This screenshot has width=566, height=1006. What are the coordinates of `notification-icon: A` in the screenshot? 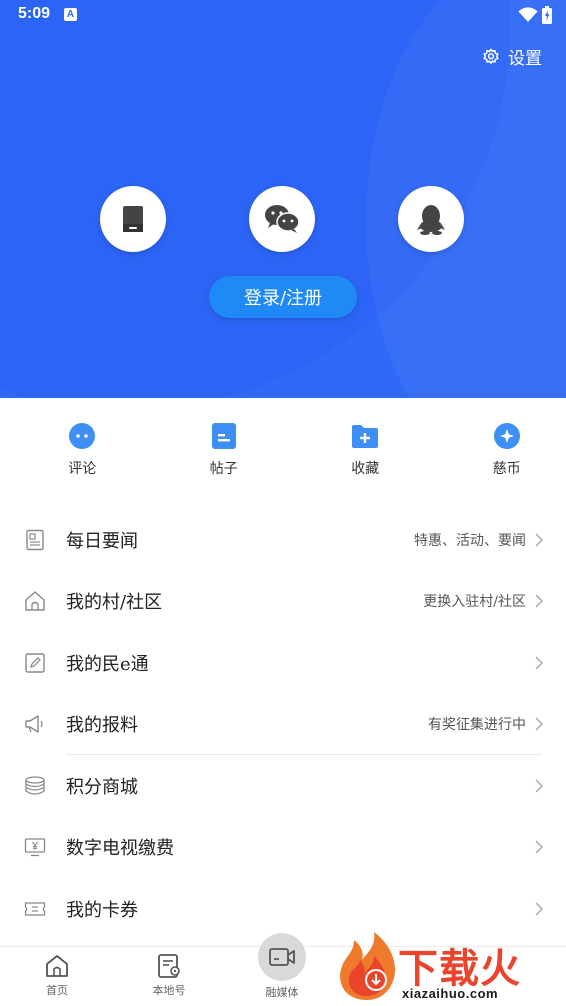 It's located at (70, 14).